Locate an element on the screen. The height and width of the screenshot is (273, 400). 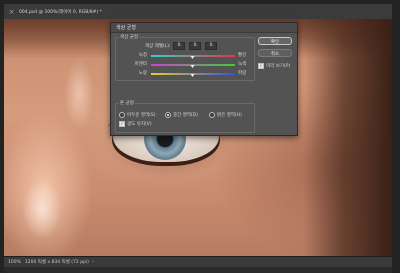
dialog-title: 색상 균형 is located at coordinates (126, 28).